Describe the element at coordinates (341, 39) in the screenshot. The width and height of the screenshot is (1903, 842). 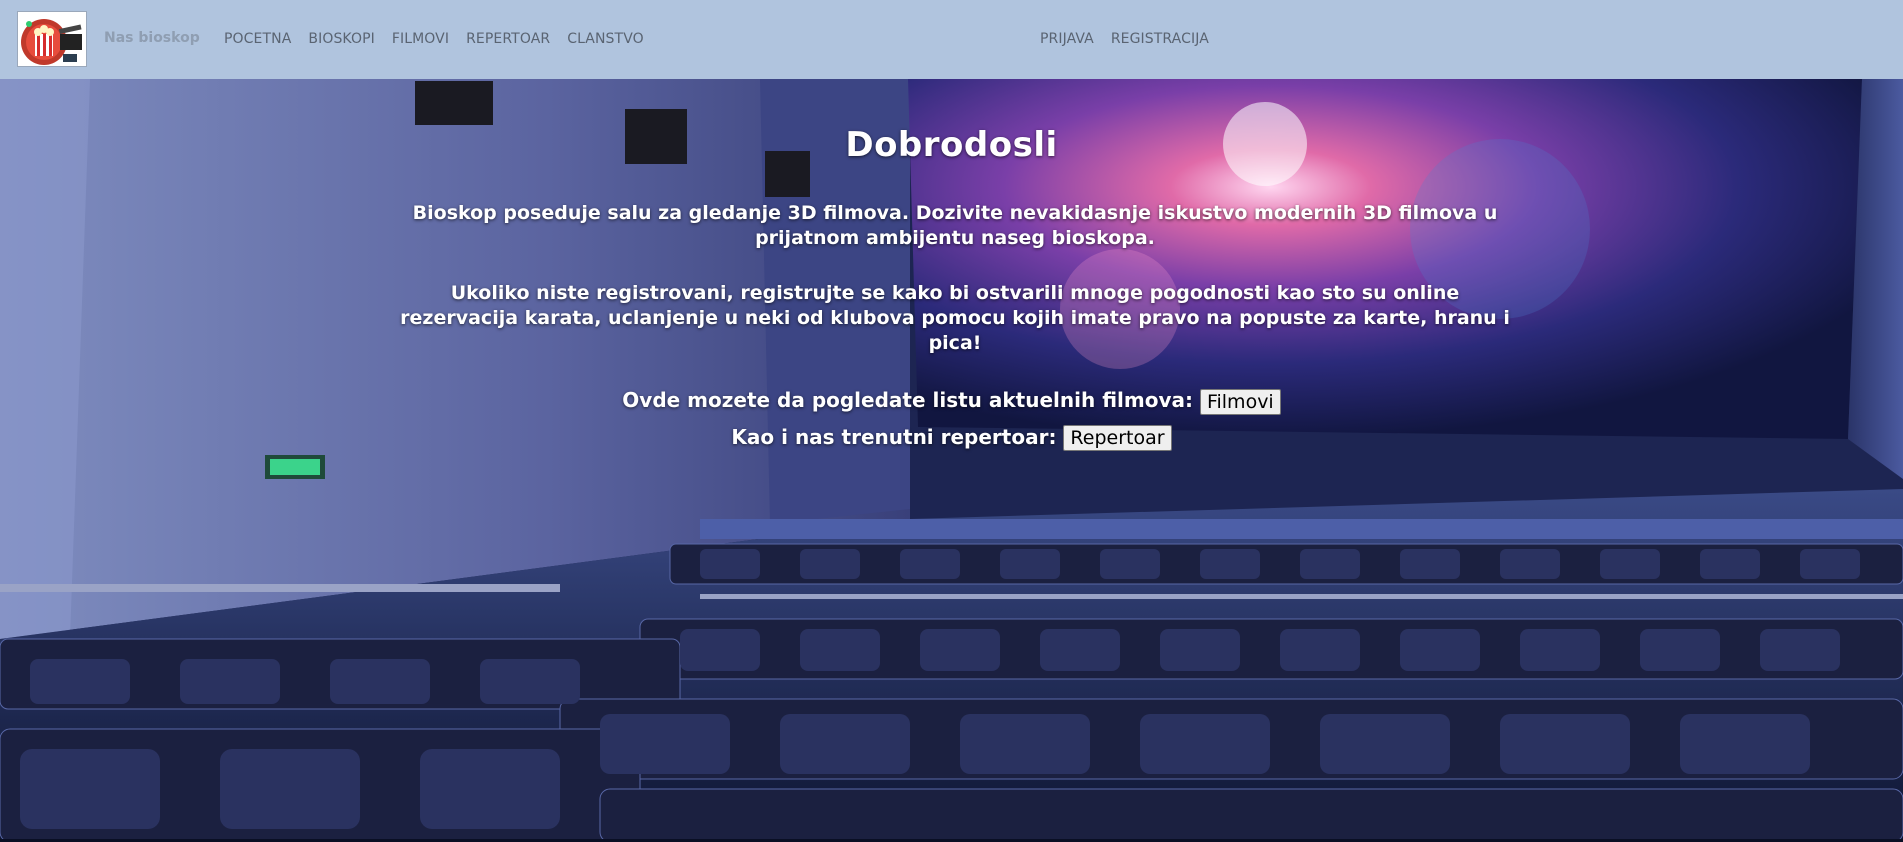
I see `nav-link-bioskopi: BIOSKOPI` at that location.